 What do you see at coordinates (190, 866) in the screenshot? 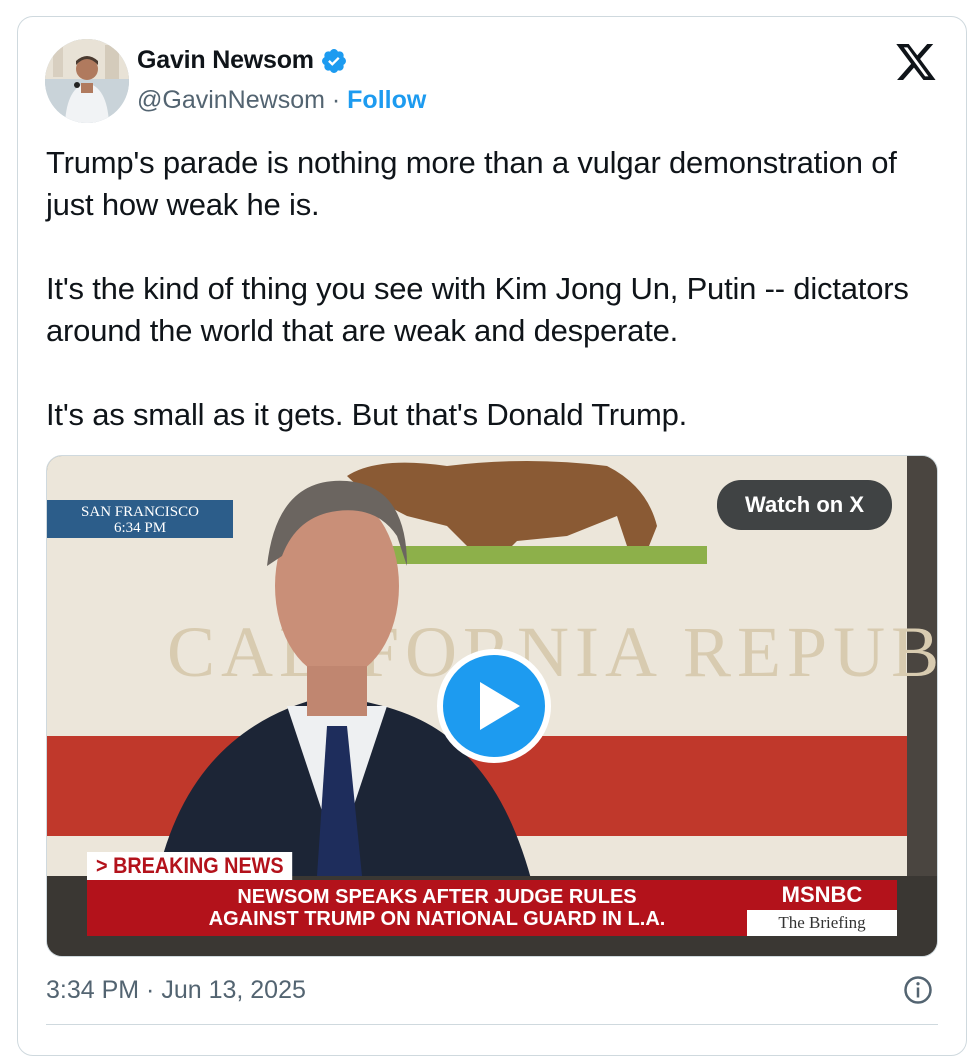
I see `breaking-news-label: > BREAKING NEWS` at bounding box center [190, 866].